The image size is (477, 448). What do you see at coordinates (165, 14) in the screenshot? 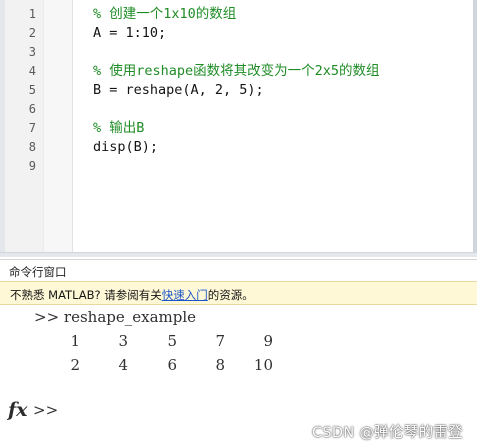
I see `code-comment: % 创建一个1x10的数组` at bounding box center [165, 14].